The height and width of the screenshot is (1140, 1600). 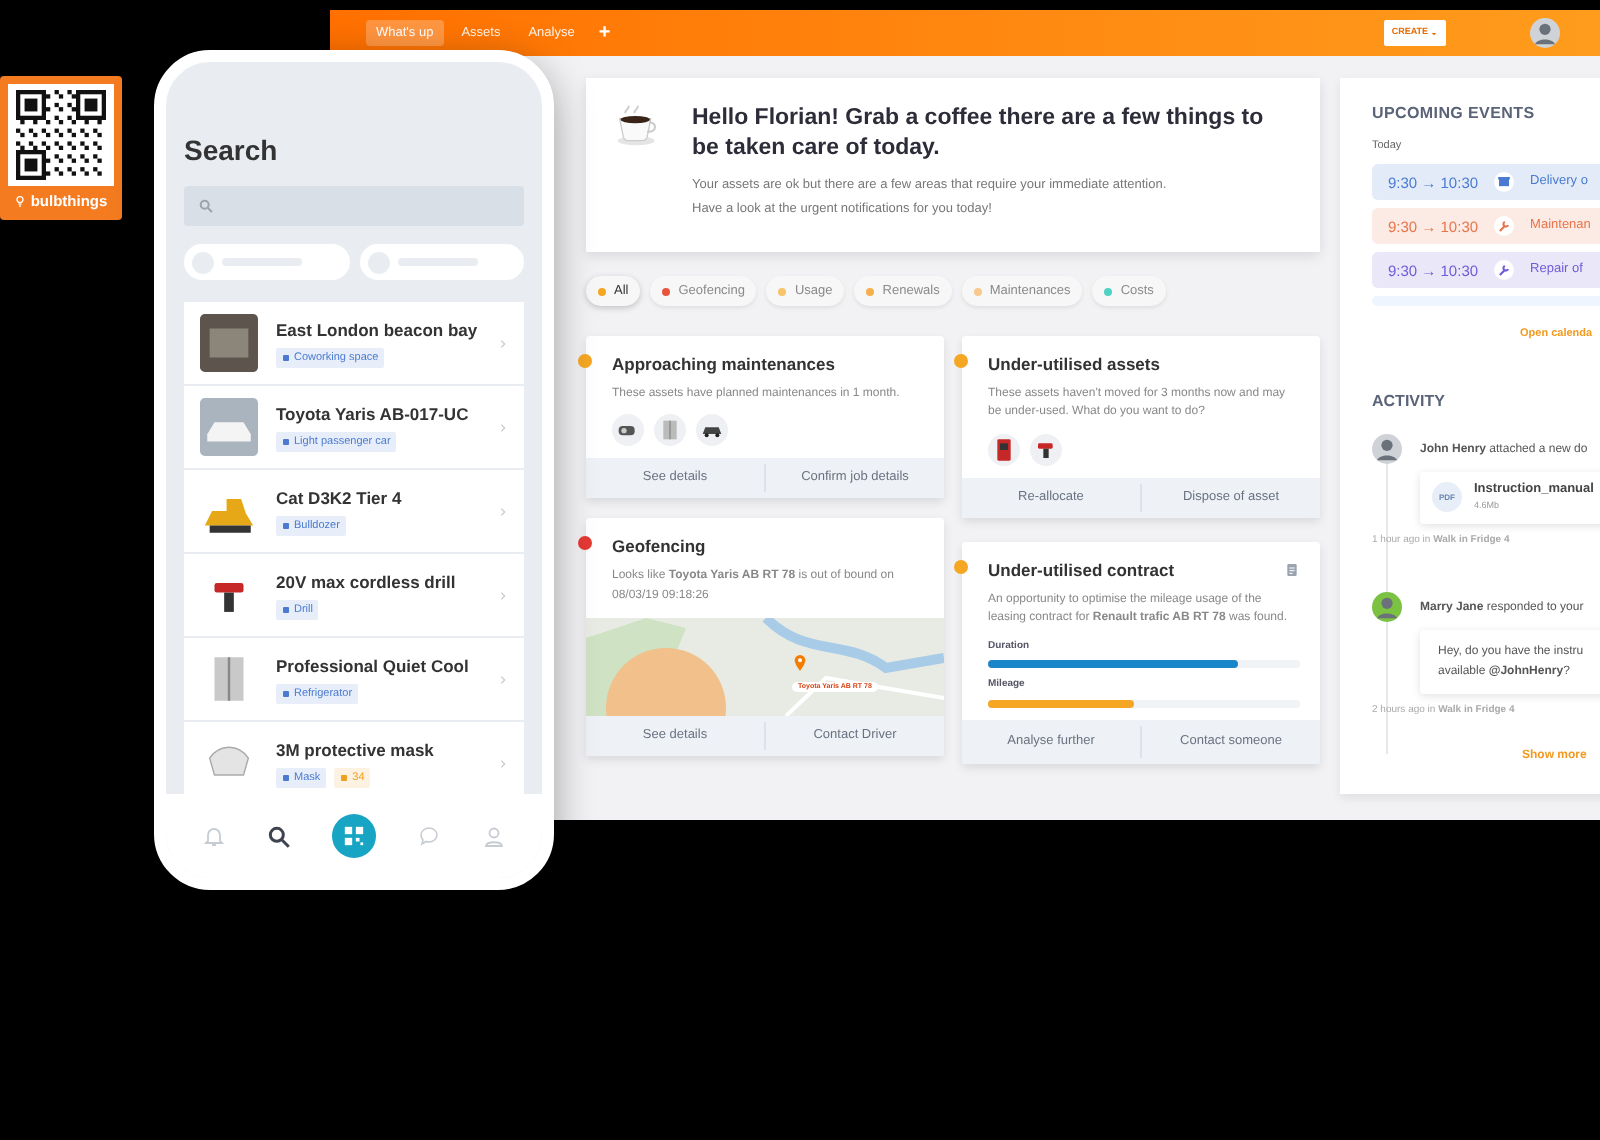 I want to click on welcome-title: Hello Florian! Grab a coffee there are a few things to be taken care of today., so click(x=979, y=134).